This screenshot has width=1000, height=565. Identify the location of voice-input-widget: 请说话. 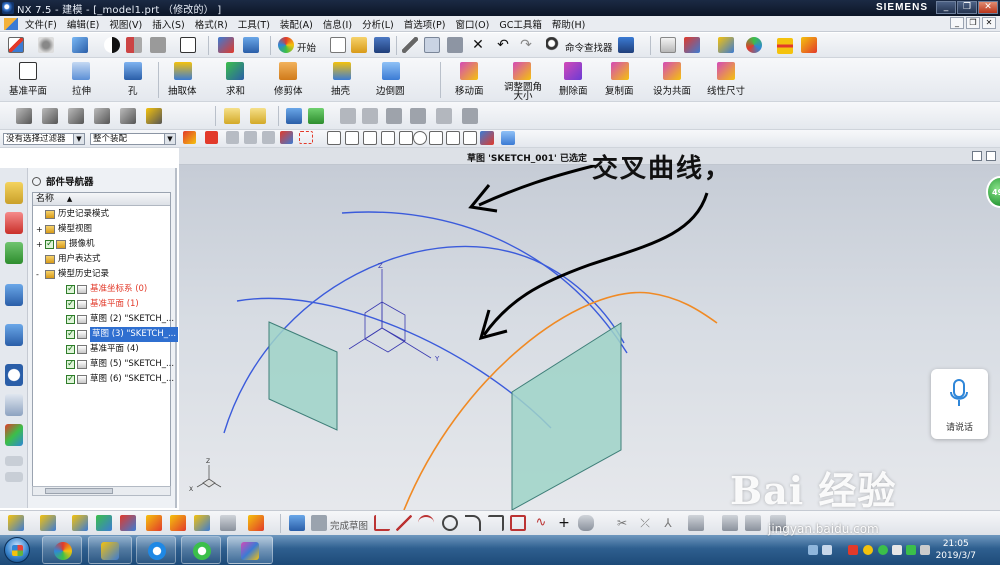
(959, 404).